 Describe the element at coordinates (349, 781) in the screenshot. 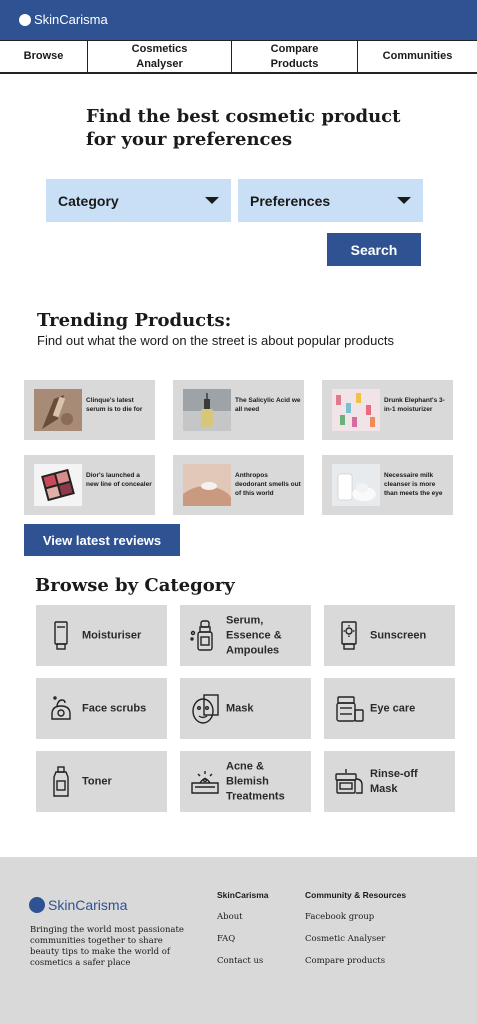

I see `rinse-mask-jar-icon` at that location.